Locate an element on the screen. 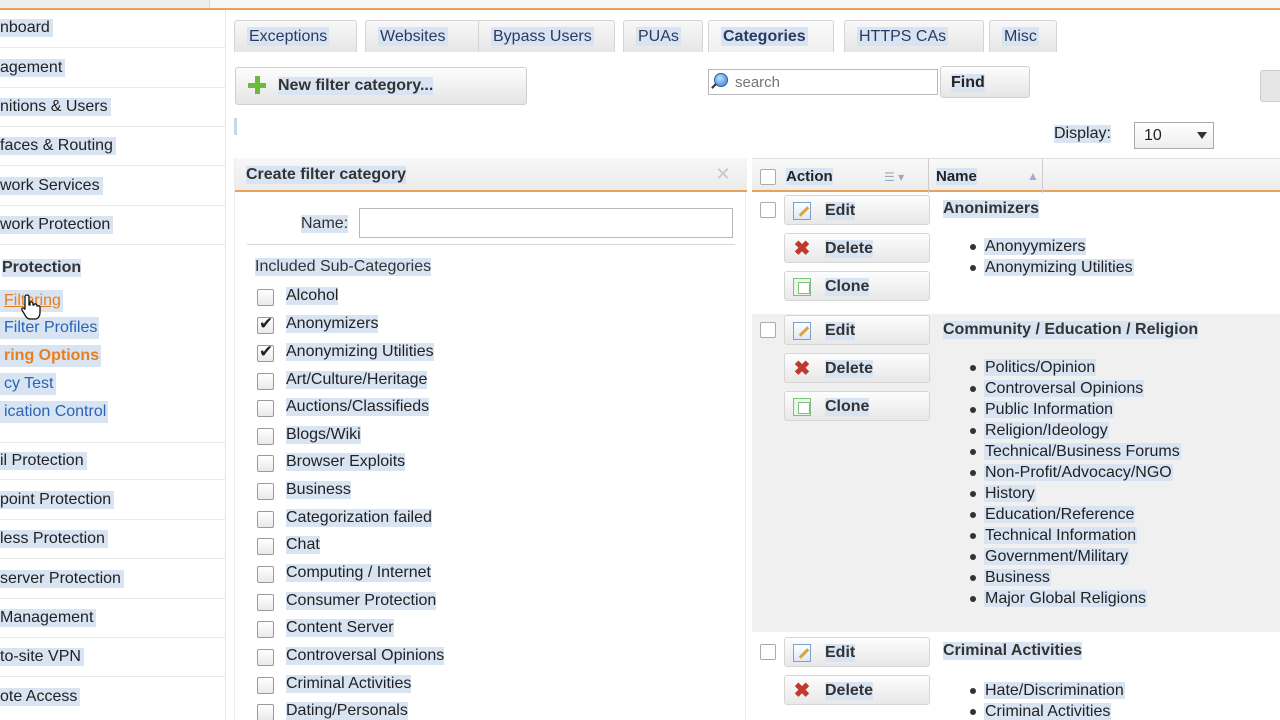 The image size is (1280, 720). sidebar-item-rem-management: Management is located at coordinates (113, 619).